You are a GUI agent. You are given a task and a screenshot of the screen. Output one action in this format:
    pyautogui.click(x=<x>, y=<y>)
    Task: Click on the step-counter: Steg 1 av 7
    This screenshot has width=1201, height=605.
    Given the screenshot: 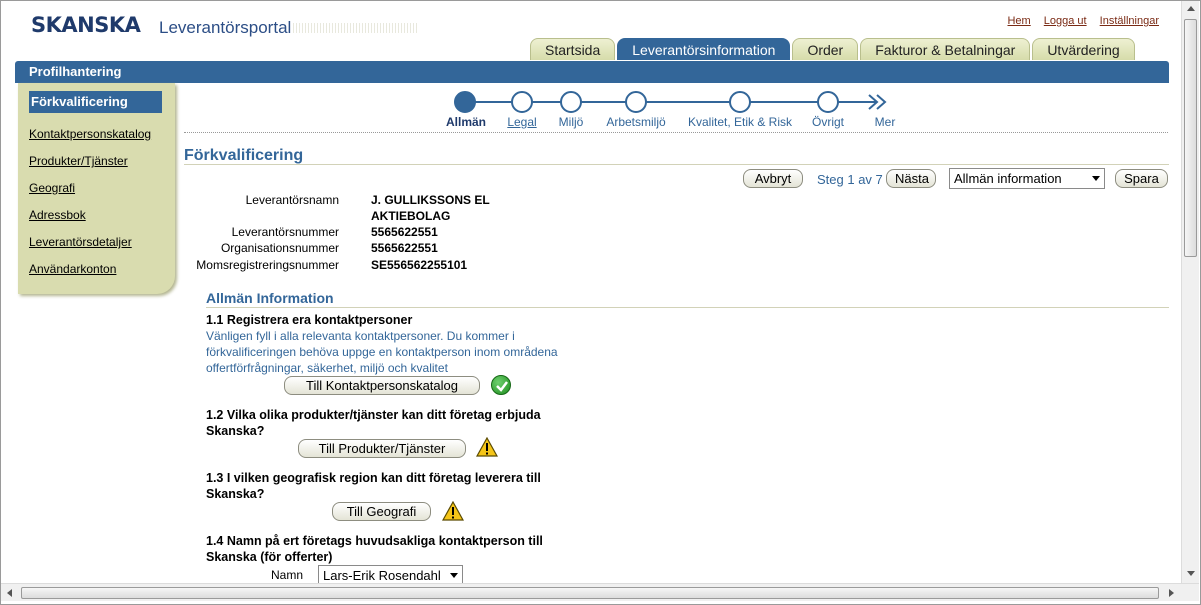 What is the action you would take?
    pyautogui.click(x=850, y=179)
    